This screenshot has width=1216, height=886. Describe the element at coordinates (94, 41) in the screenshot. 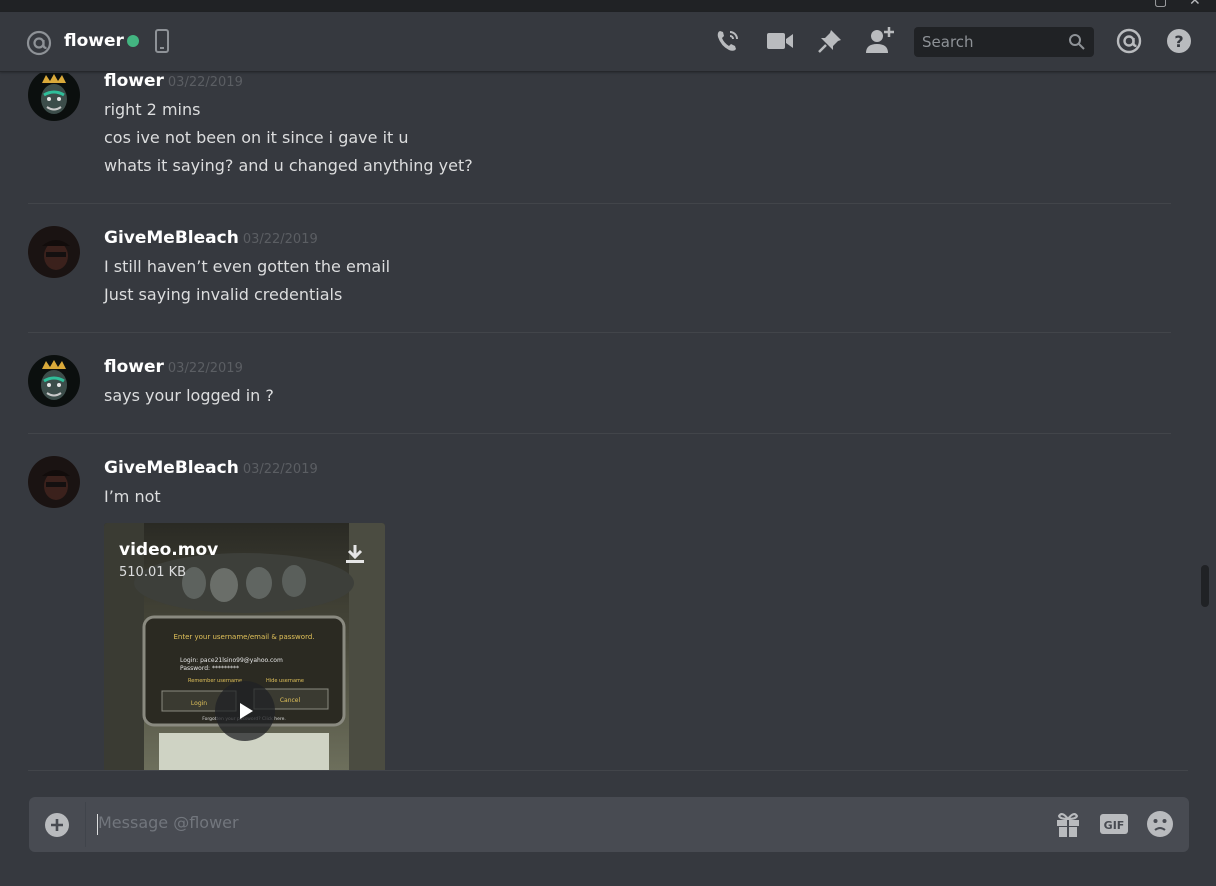

I see `channel-title: flower` at that location.